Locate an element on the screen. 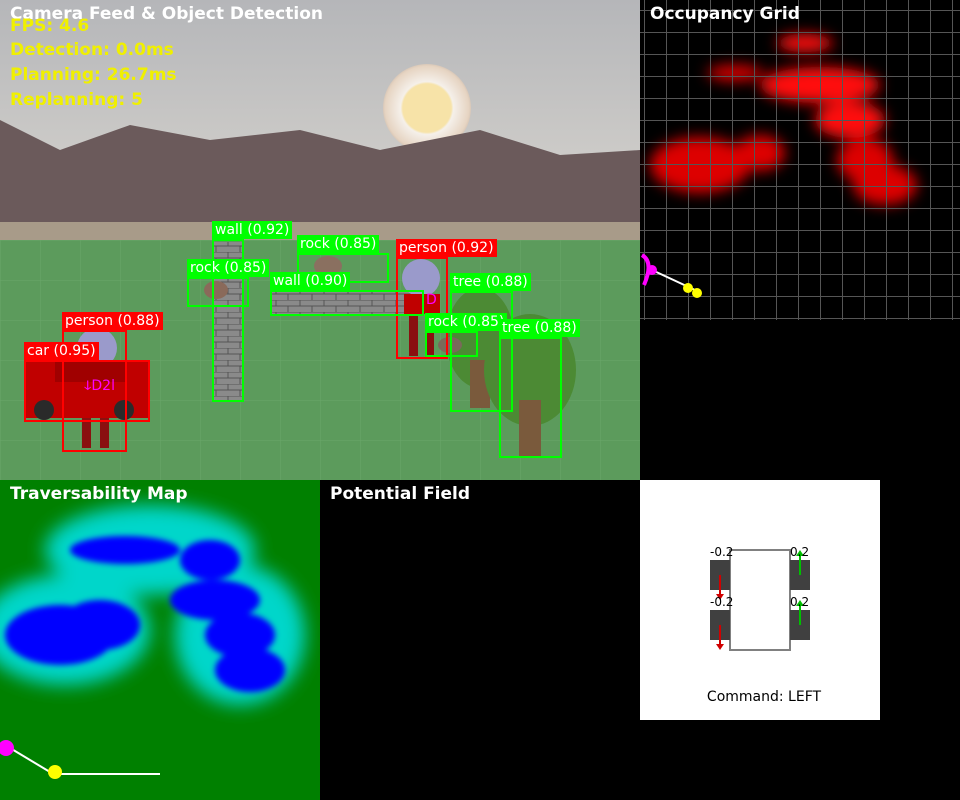  replanning-count-readout: Replanning: 5 is located at coordinates (76, 100).